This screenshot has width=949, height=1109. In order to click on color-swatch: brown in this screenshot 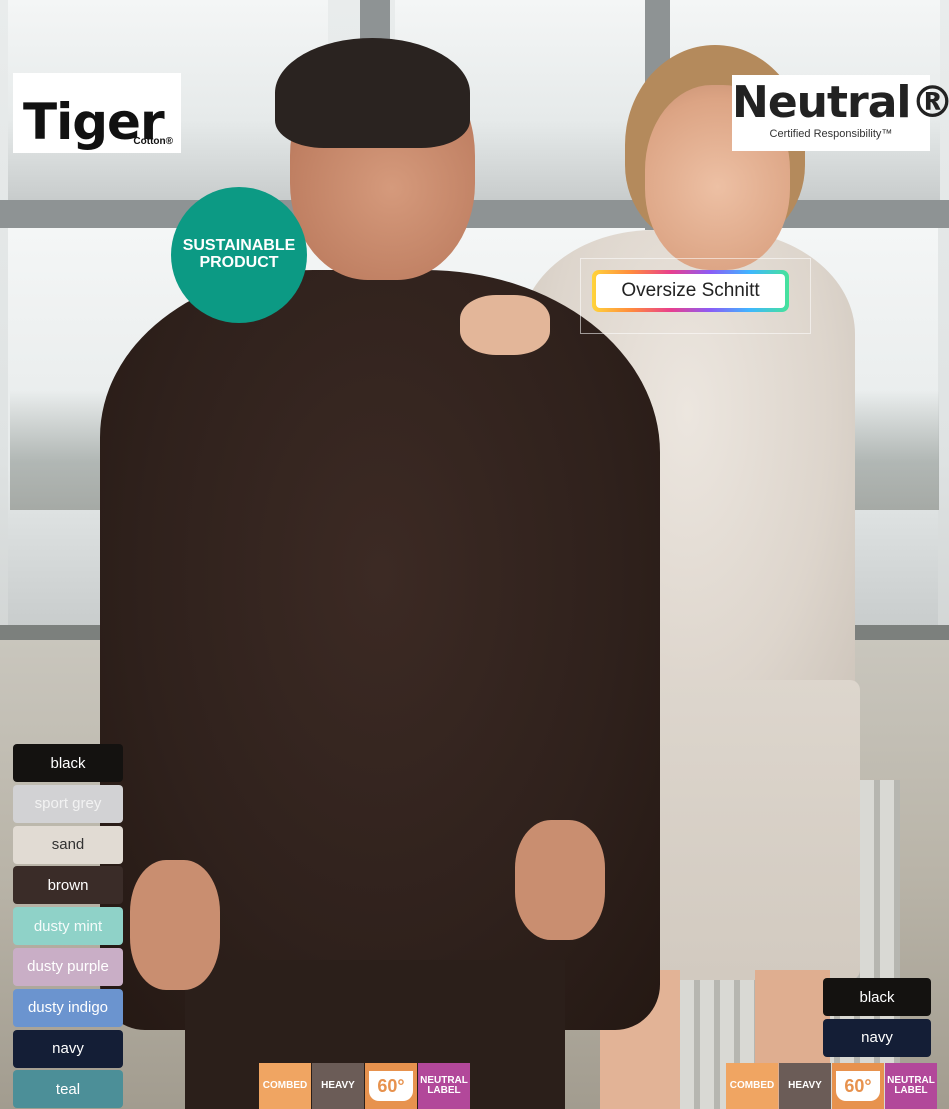, I will do `click(68, 885)`.